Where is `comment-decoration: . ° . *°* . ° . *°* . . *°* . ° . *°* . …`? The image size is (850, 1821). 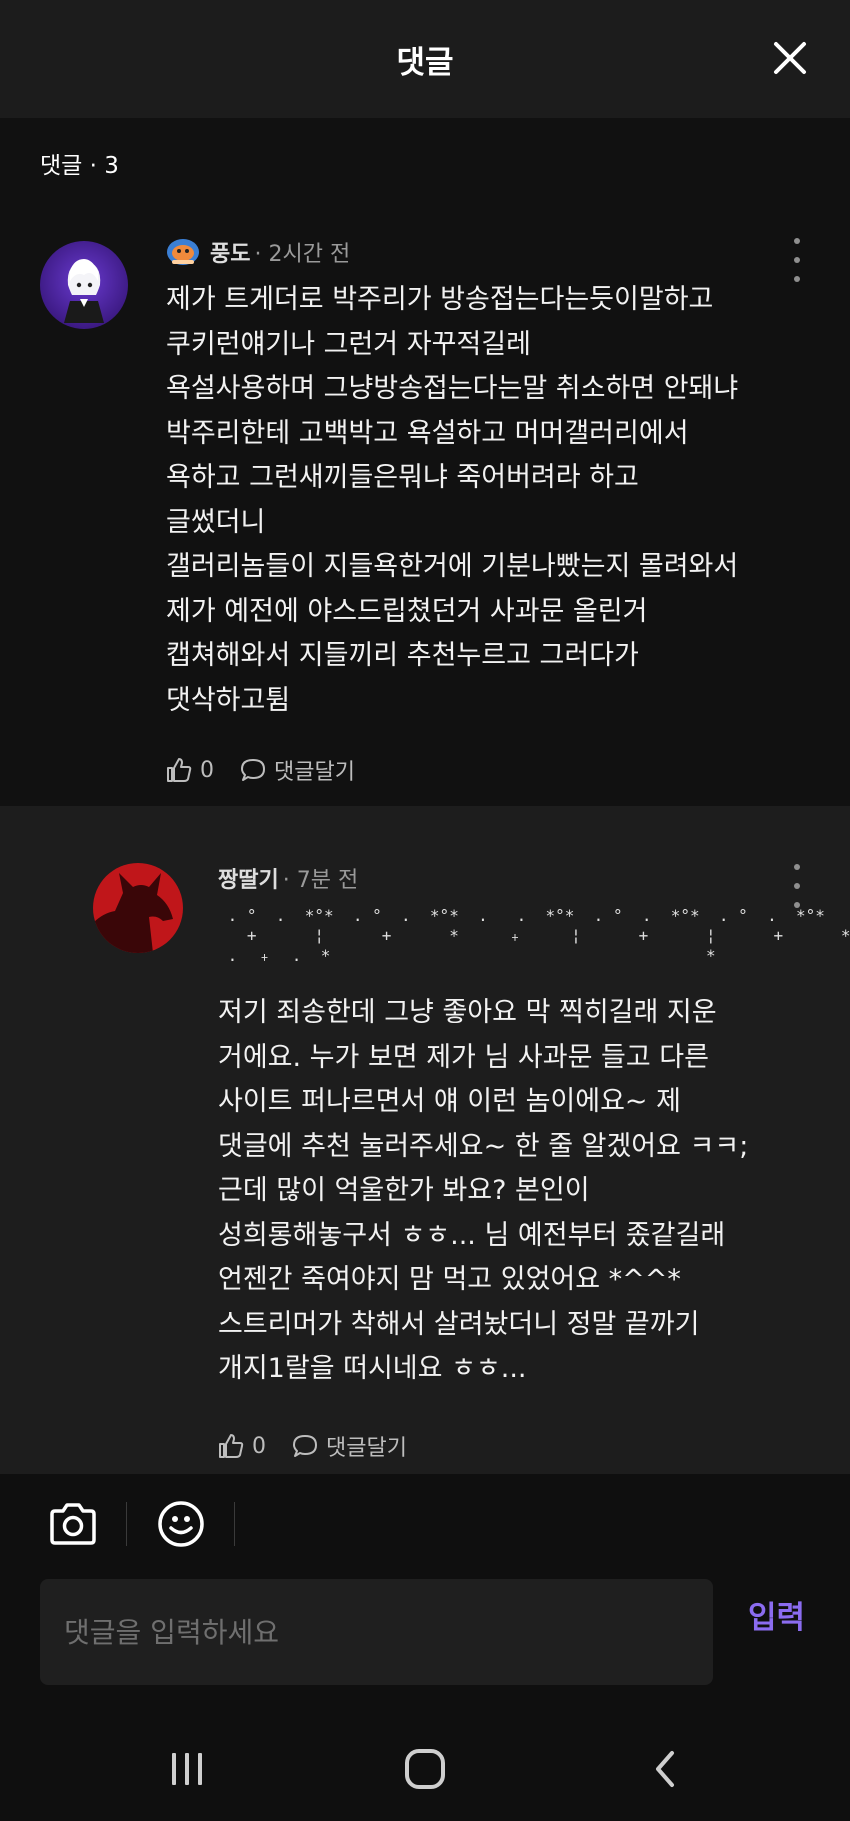
comment-decoration: . ° . *°* . ° . *°* . . *°* . ° . *°* . … is located at coordinates (538, 935).